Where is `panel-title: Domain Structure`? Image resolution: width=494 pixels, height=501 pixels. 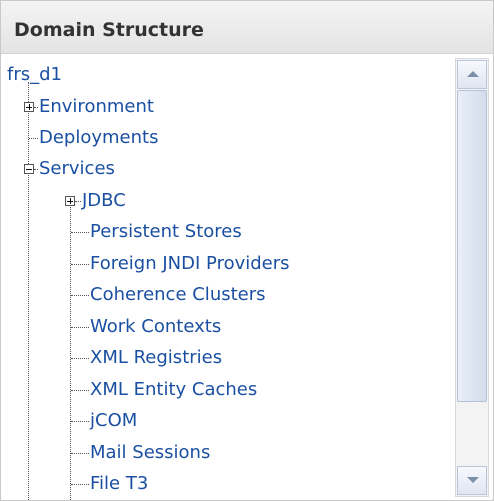 panel-title: Domain Structure is located at coordinates (109, 30).